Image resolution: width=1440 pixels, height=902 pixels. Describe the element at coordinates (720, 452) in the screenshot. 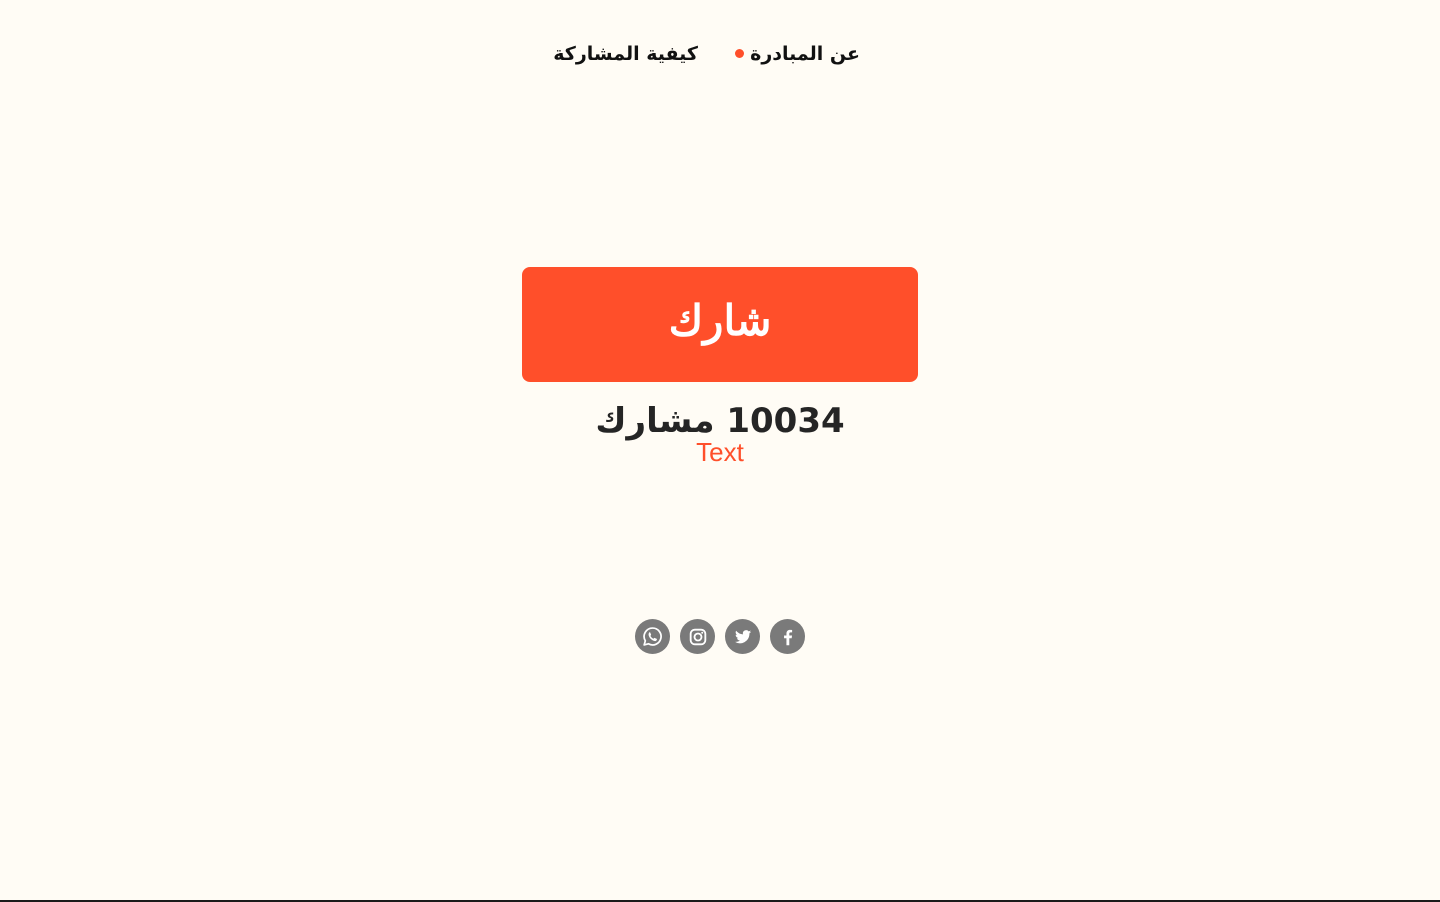

I see `placeholder-text: Text` at that location.